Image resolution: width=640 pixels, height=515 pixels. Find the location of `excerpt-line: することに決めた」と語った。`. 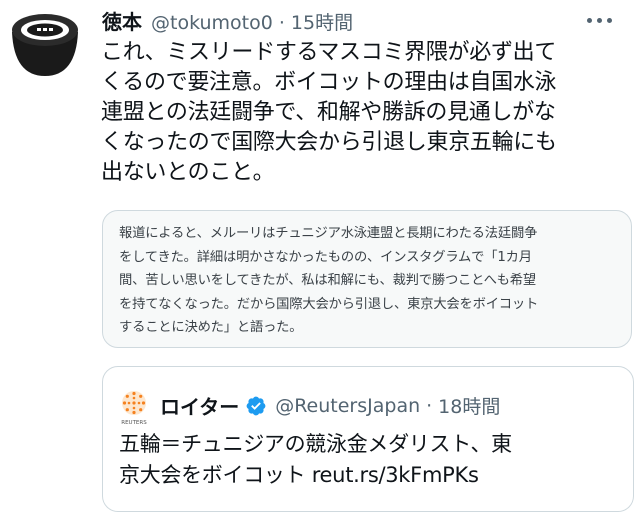

excerpt-line: することに決めた」と語った。 is located at coordinates (211, 328).